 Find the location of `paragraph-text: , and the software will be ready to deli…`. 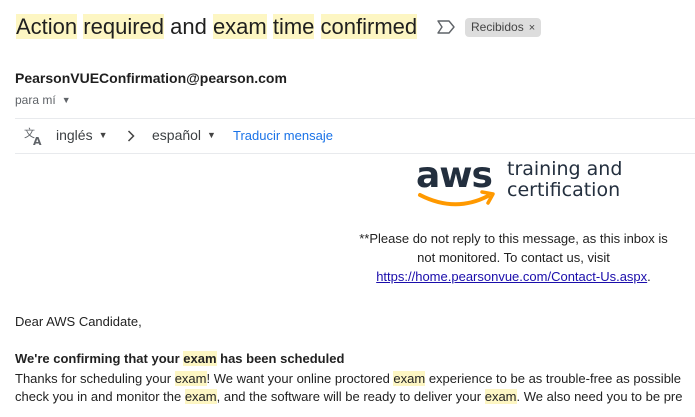

paragraph-text: , and the software will be ready to deli… is located at coordinates (350, 396).